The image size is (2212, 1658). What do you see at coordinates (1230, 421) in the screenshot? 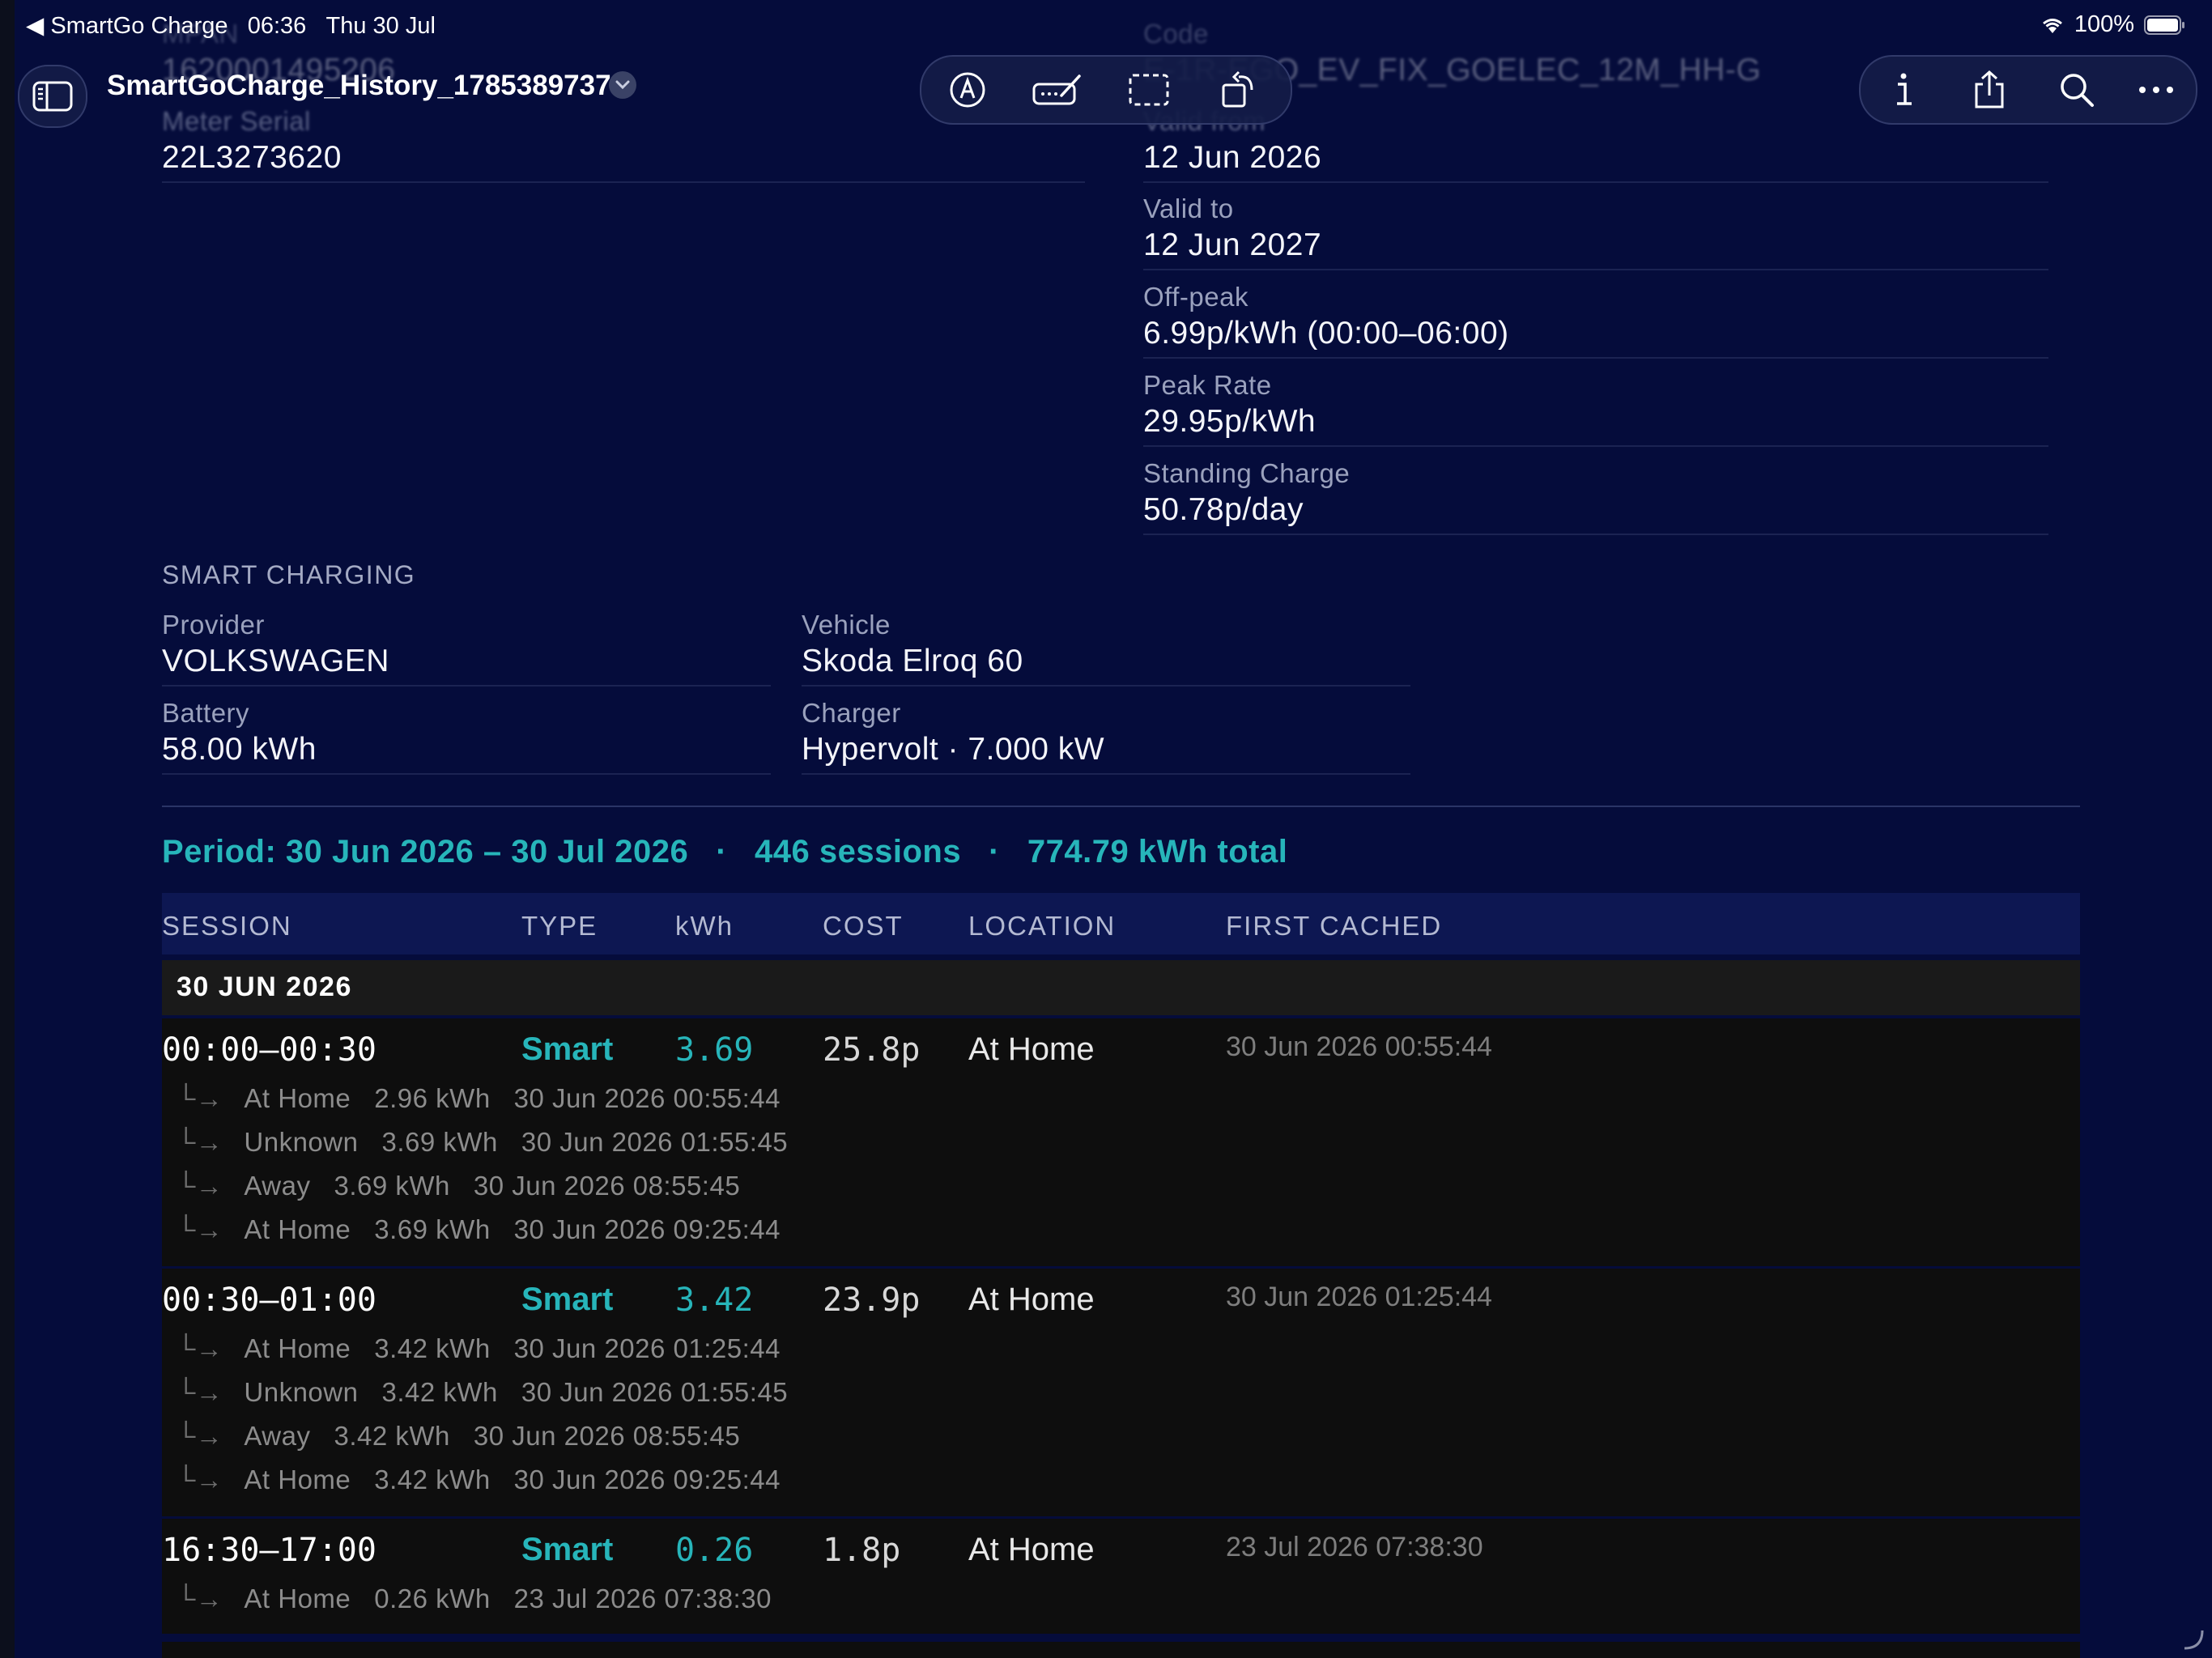
I see `peak-rate-value: 29.95p/kWh` at bounding box center [1230, 421].